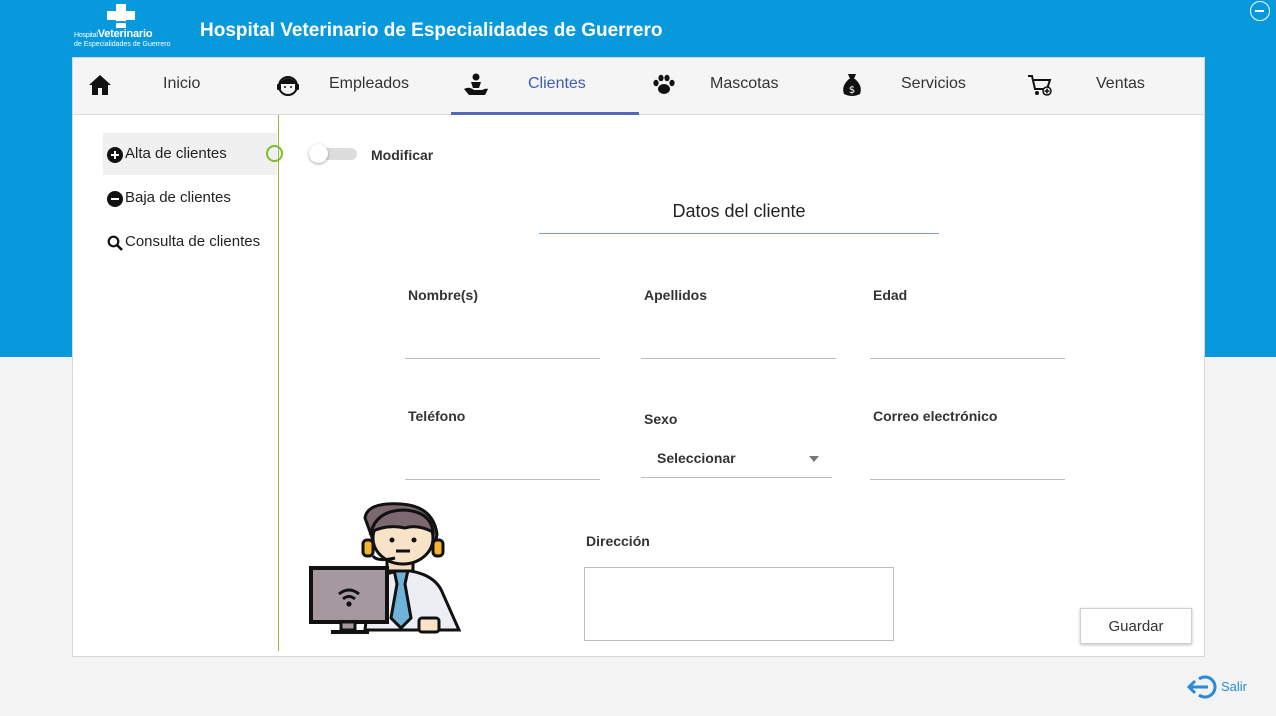 The width and height of the screenshot is (1276, 716). Describe the element at coordinates (933, 83) in the screenshot. I see `tab-label: Servicios` at that location.